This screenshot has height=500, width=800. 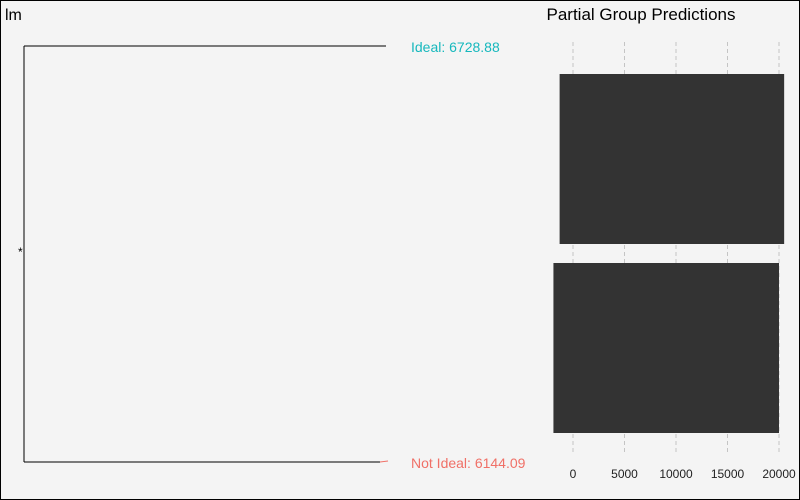 What do you see at coordinates (676, 474) in the screenshot?
I see `x-tick-label: 10000` at bounding box center [676, 474].